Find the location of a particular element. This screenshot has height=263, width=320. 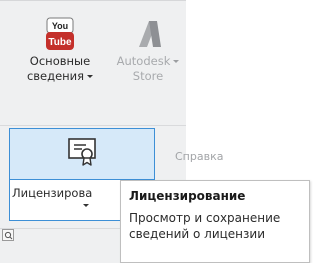

tooltip-title: Лицензирование is located at coordinates (187, 196).